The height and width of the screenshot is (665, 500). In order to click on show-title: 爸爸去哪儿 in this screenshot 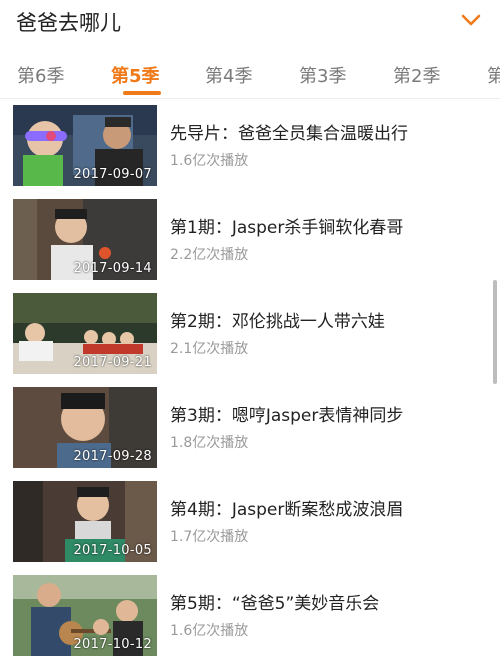, I will do `click(68, 23)`.